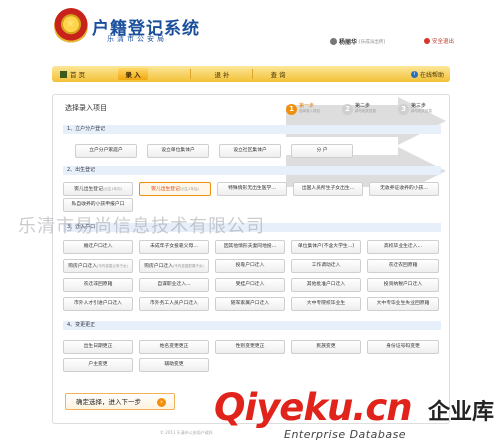  I want to click on user-role: [乐成派出所], so click(372, 42).